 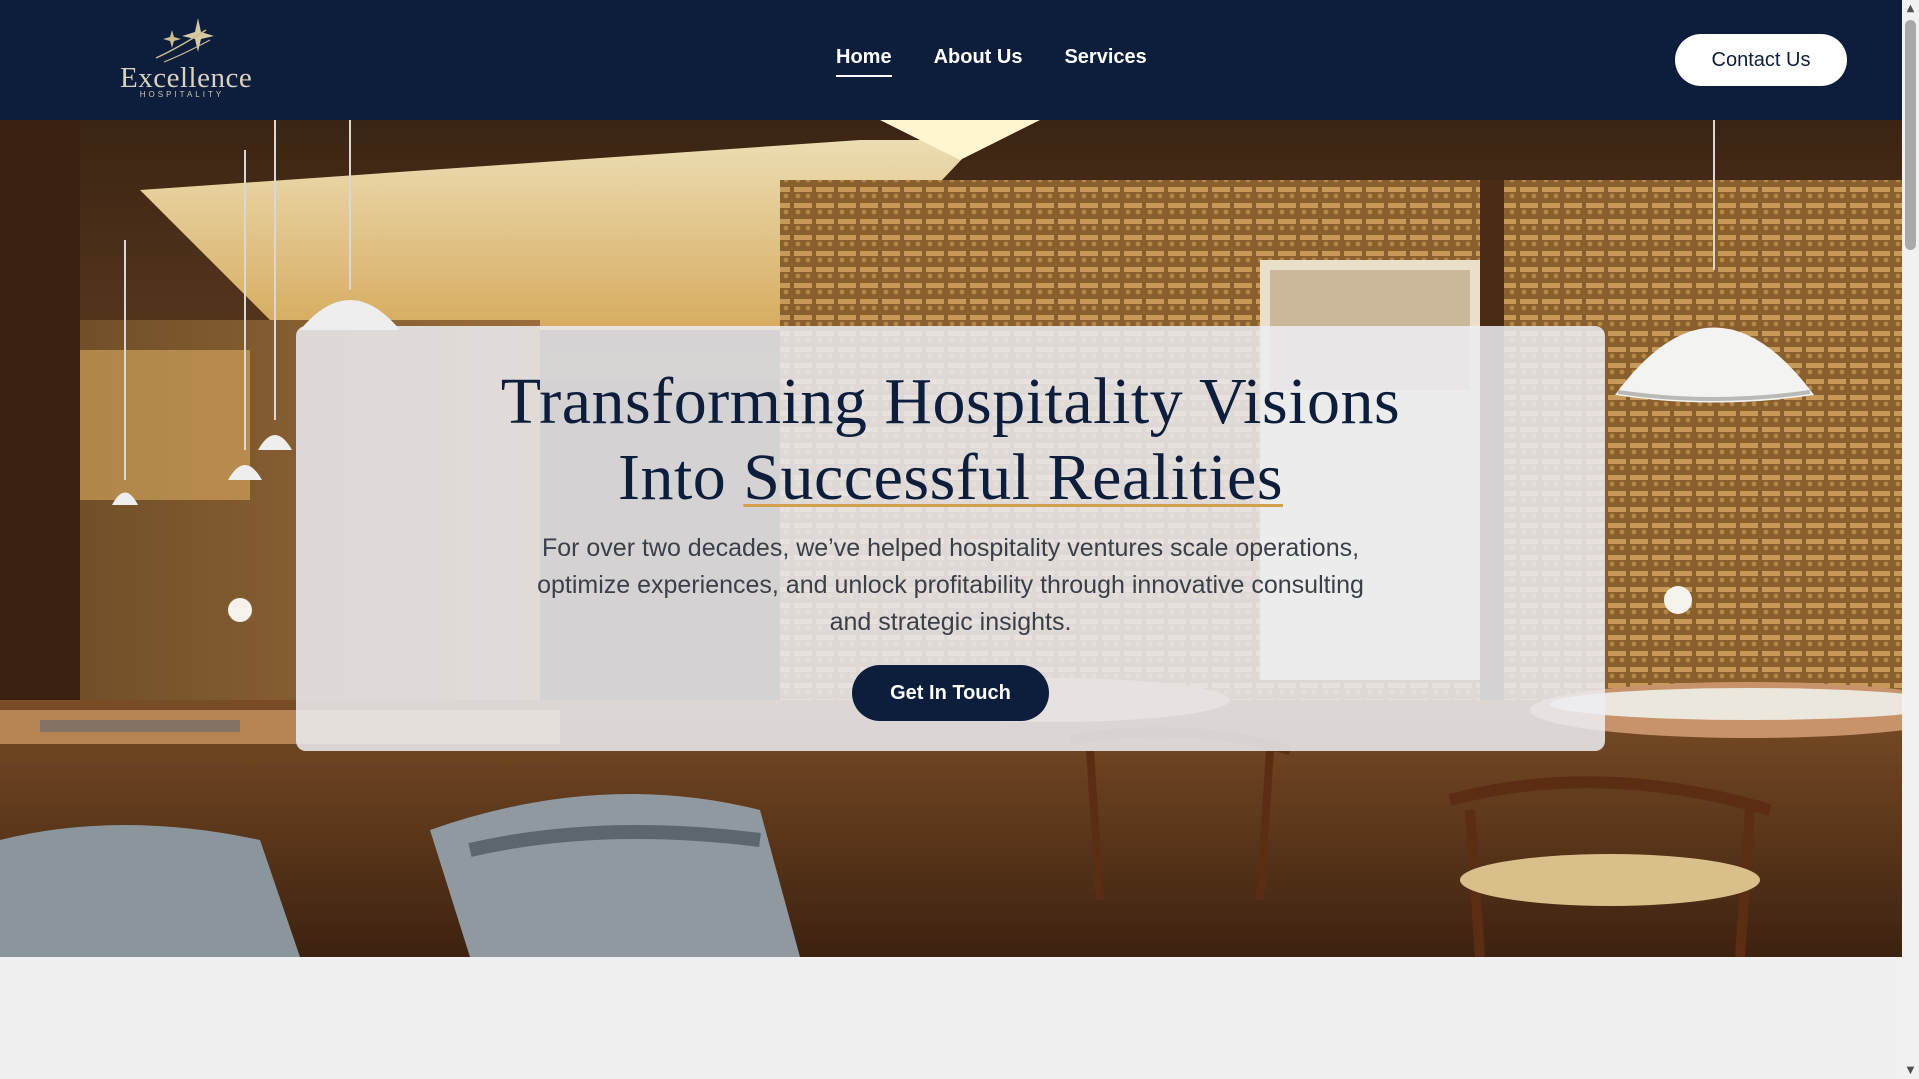 I want to click on brand-logo: Excellence HOSPITALITY, so click(x=186, y=61).